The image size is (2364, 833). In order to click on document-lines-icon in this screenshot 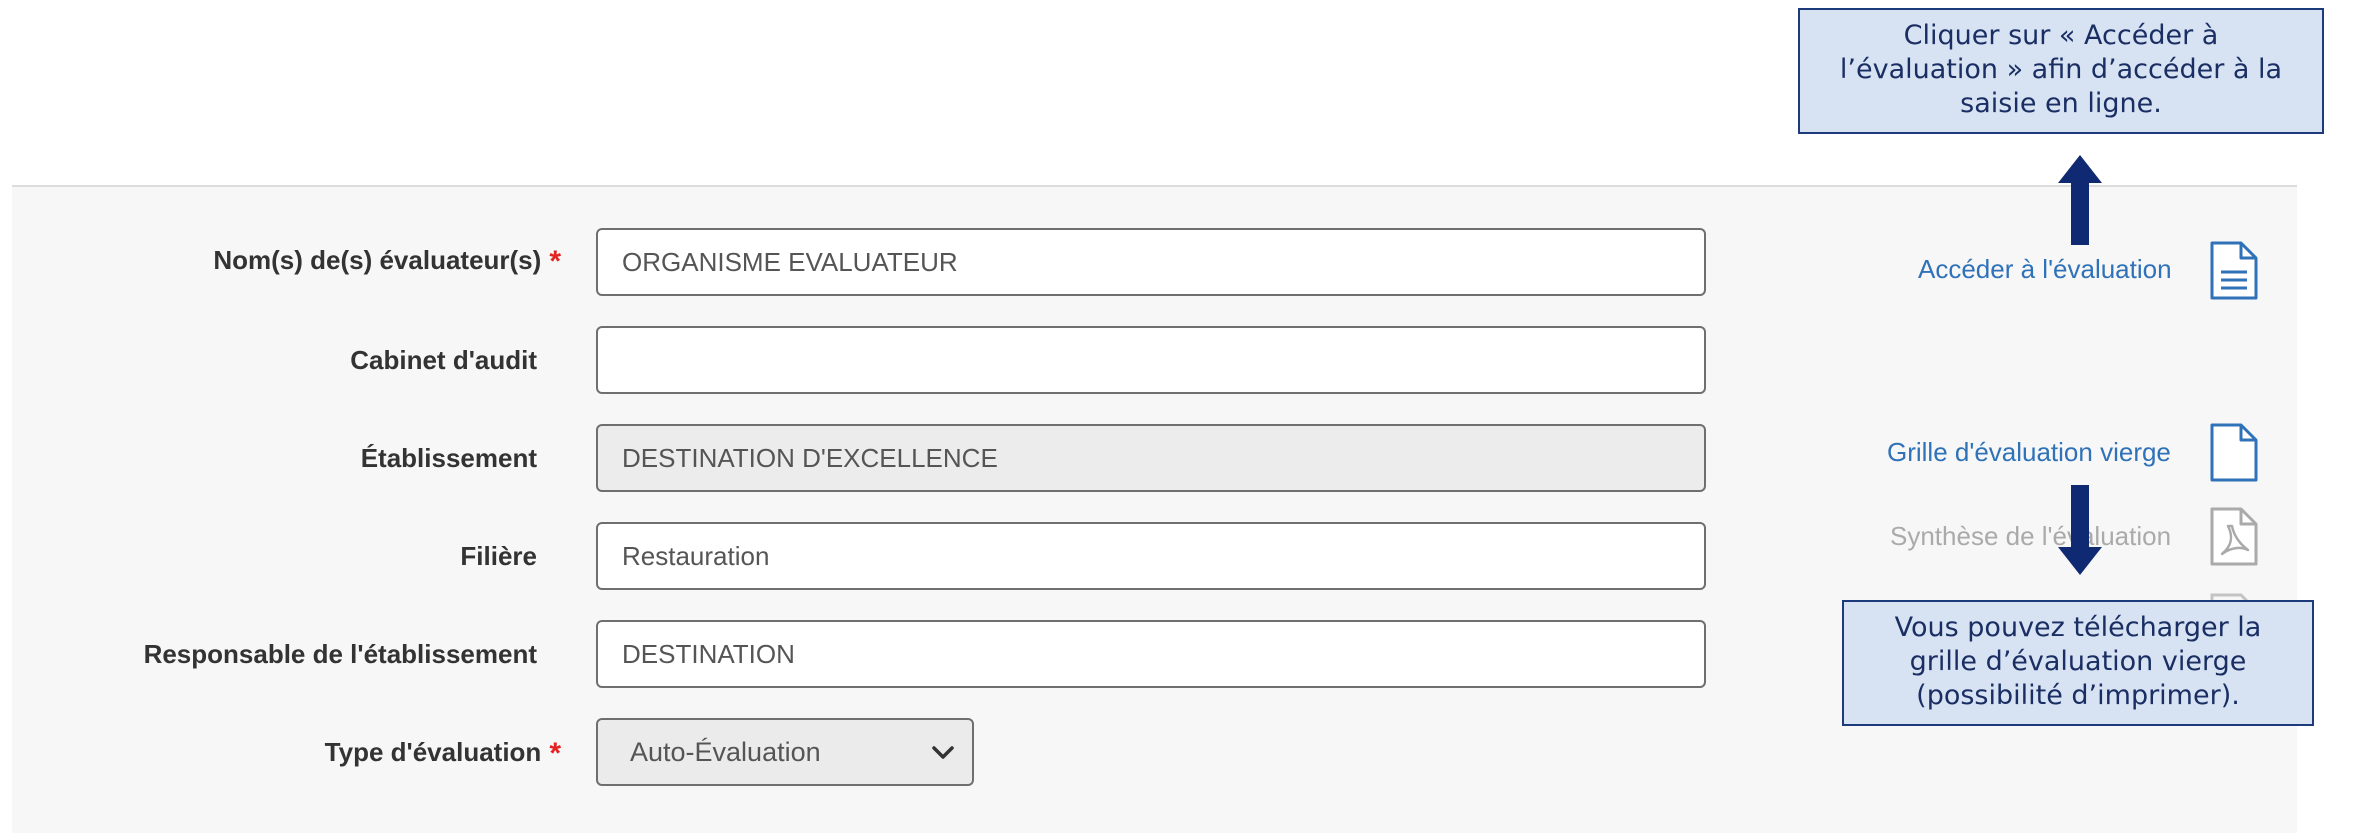, I will do `click(2234, 271)`.